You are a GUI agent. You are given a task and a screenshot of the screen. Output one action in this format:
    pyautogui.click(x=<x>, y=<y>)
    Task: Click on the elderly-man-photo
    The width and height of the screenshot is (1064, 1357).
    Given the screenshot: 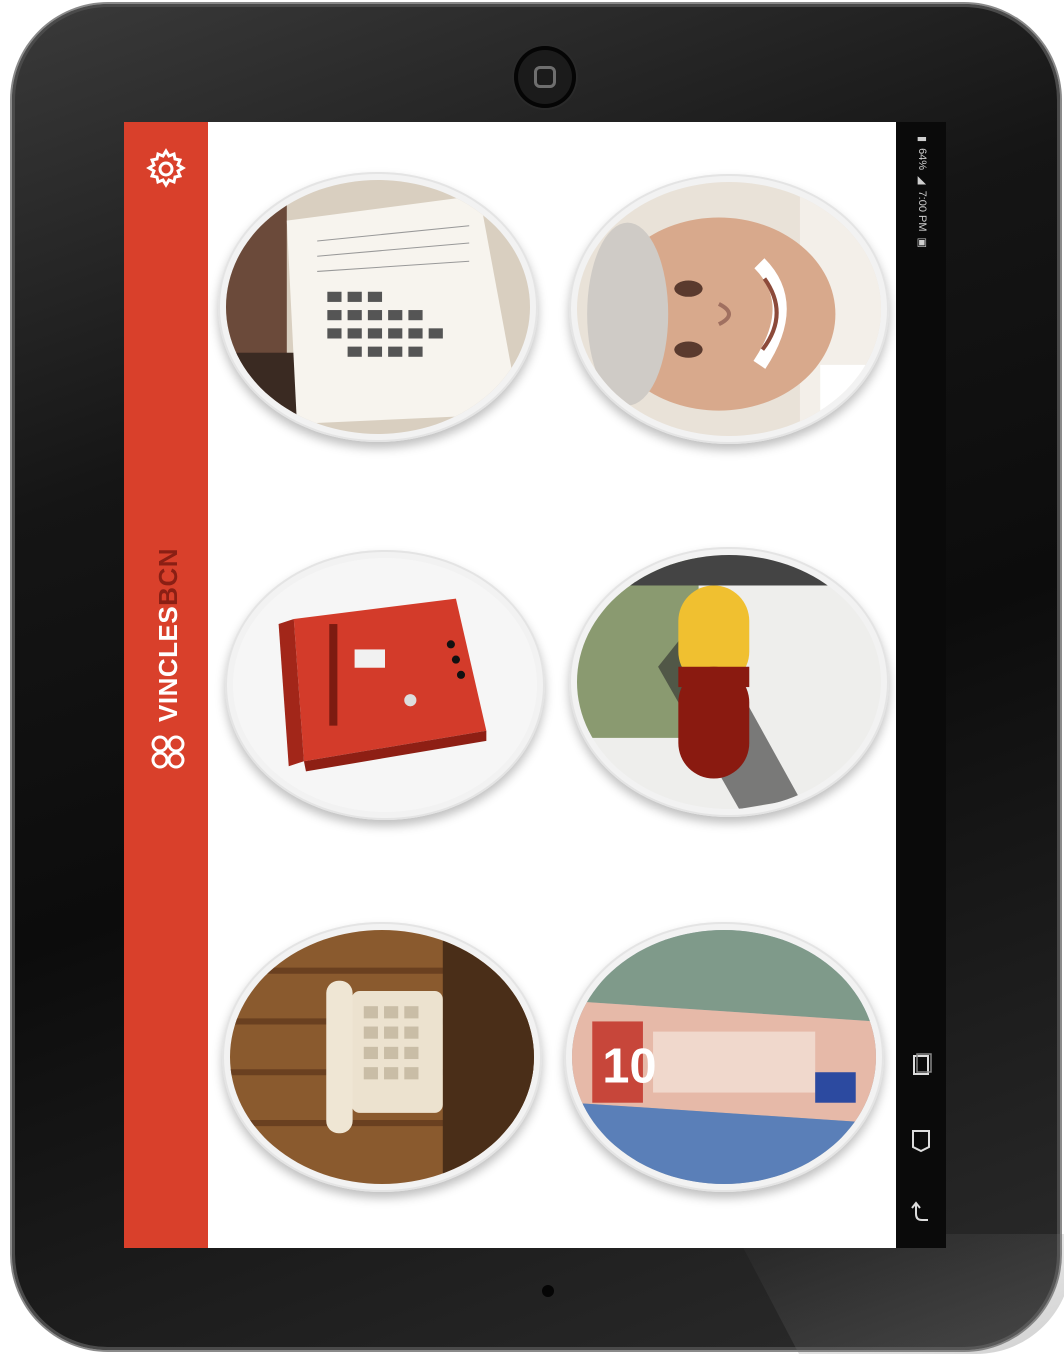 What is the action you would take?
    pyautogui.click(x=729, y=309)
    